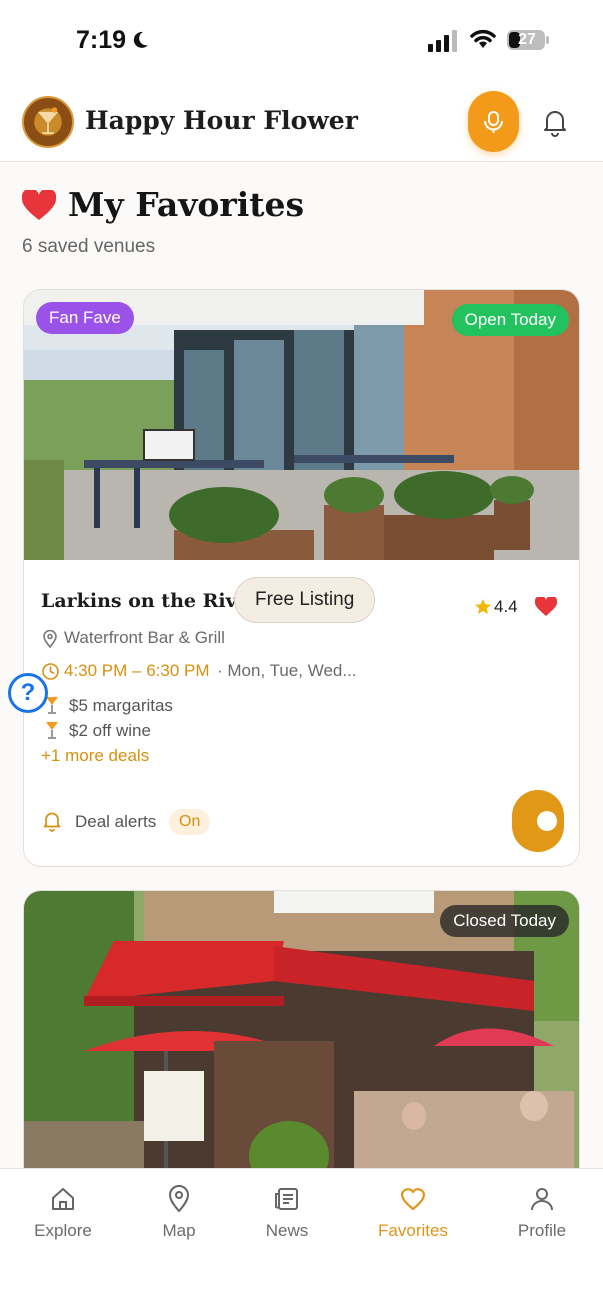 The height and width of the screenshot is (1306, 603). I want to click on listing-type-badge: Free Listing, so click(305, 600).